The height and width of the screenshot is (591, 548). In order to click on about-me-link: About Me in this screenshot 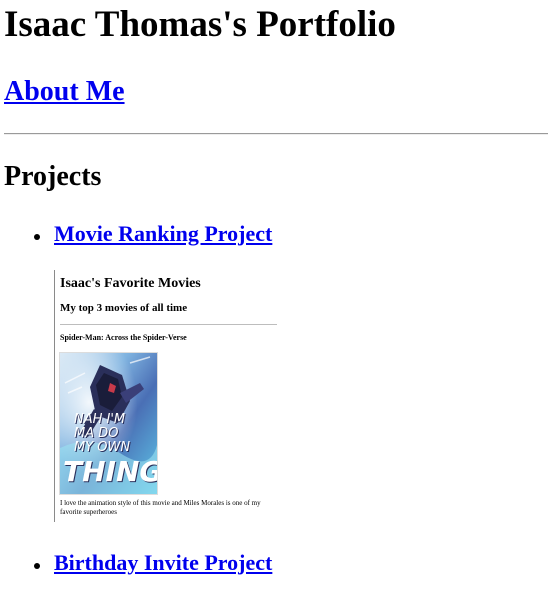, I will do `click(64, 92)`.